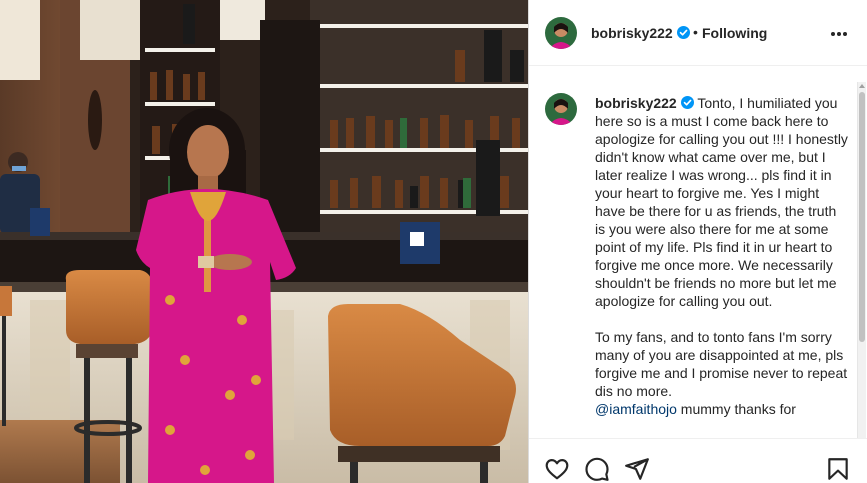 This screenshot has width=867, height=483. Describe the element at coordinates (636, 409) in the screenshot. I see `mention-link: @iamfaithojo` at that location.